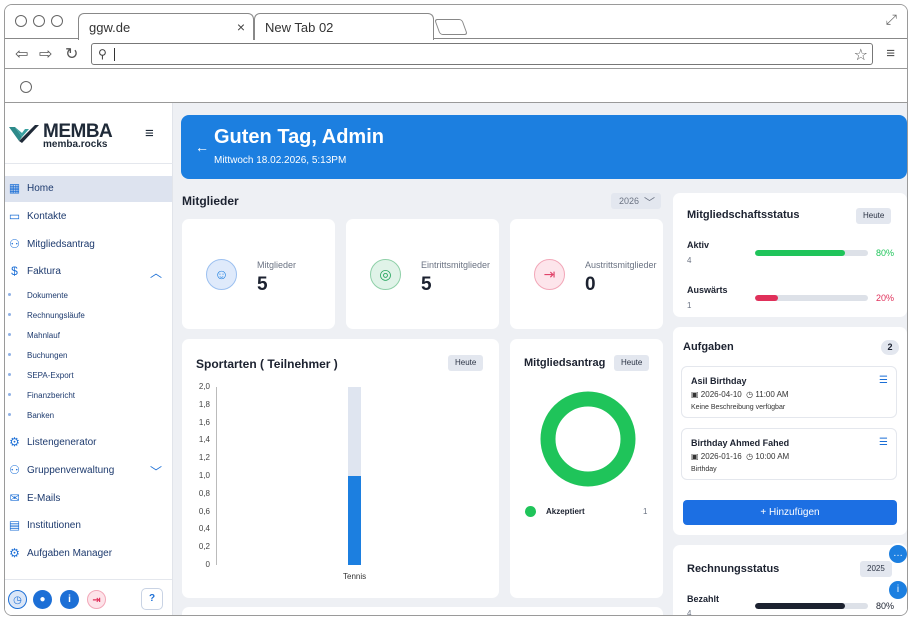  Describe the element at coordinates (876, 569) in the screenshot. I see `rechnung-year-button: 2025` at that location.